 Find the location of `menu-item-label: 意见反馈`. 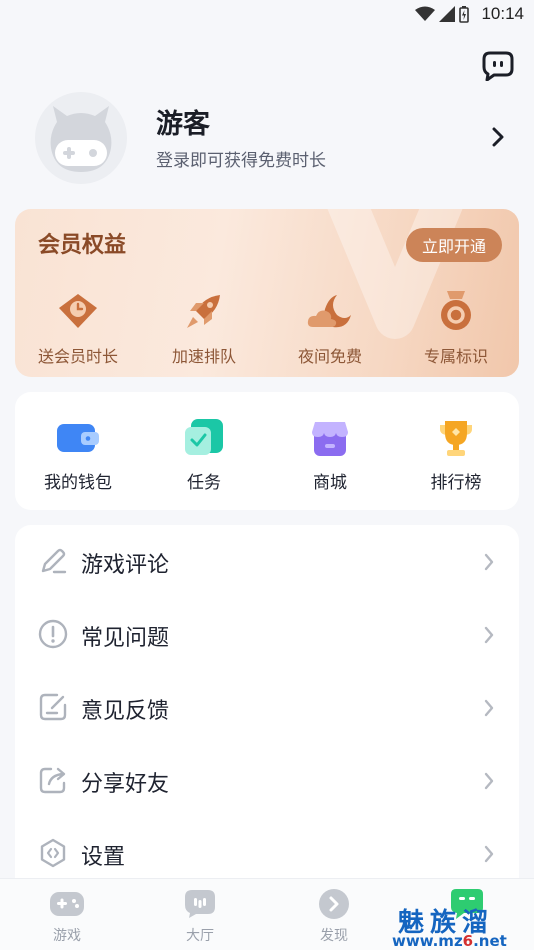

menu-item-label: 意见反馈 is located at coordinates (125, 711).